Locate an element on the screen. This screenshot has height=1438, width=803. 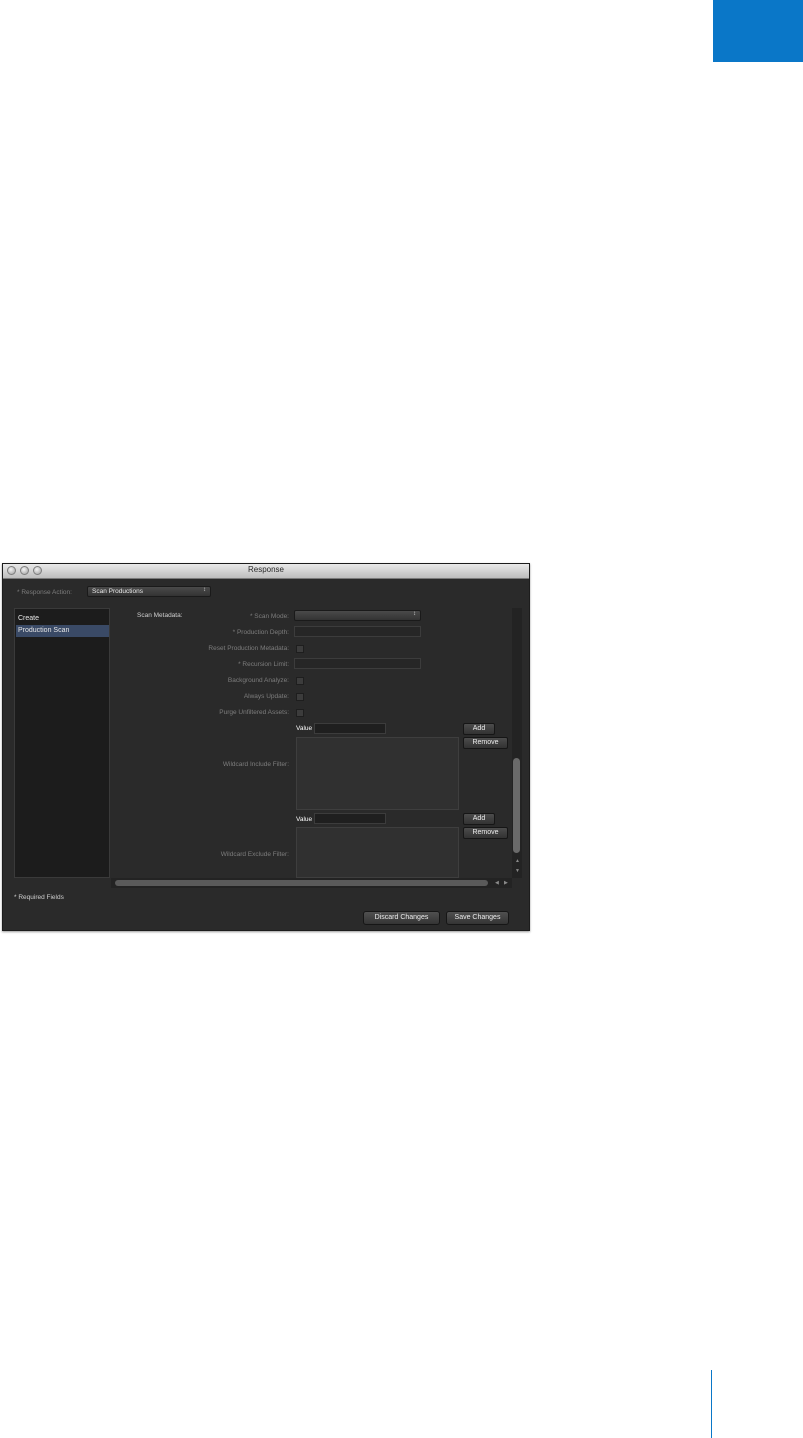
page-rule is located at coordinates (711, 1404).